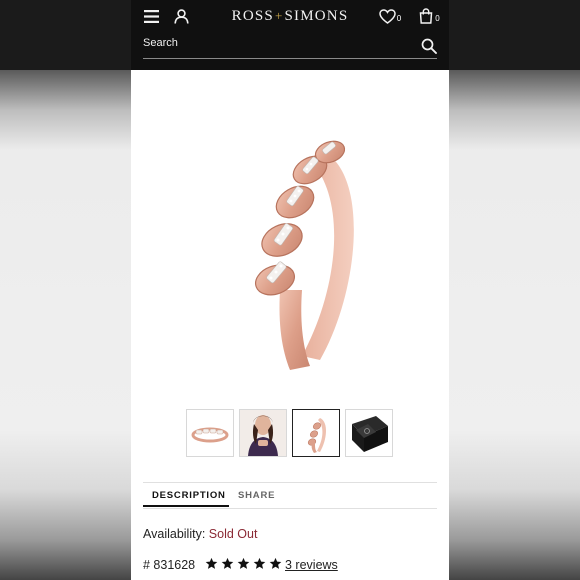 This screenshot has height=580, width=580. Describe the element at coordinates (160, 43) in the screenshot. I see `search-placeholder: Search` at that location.